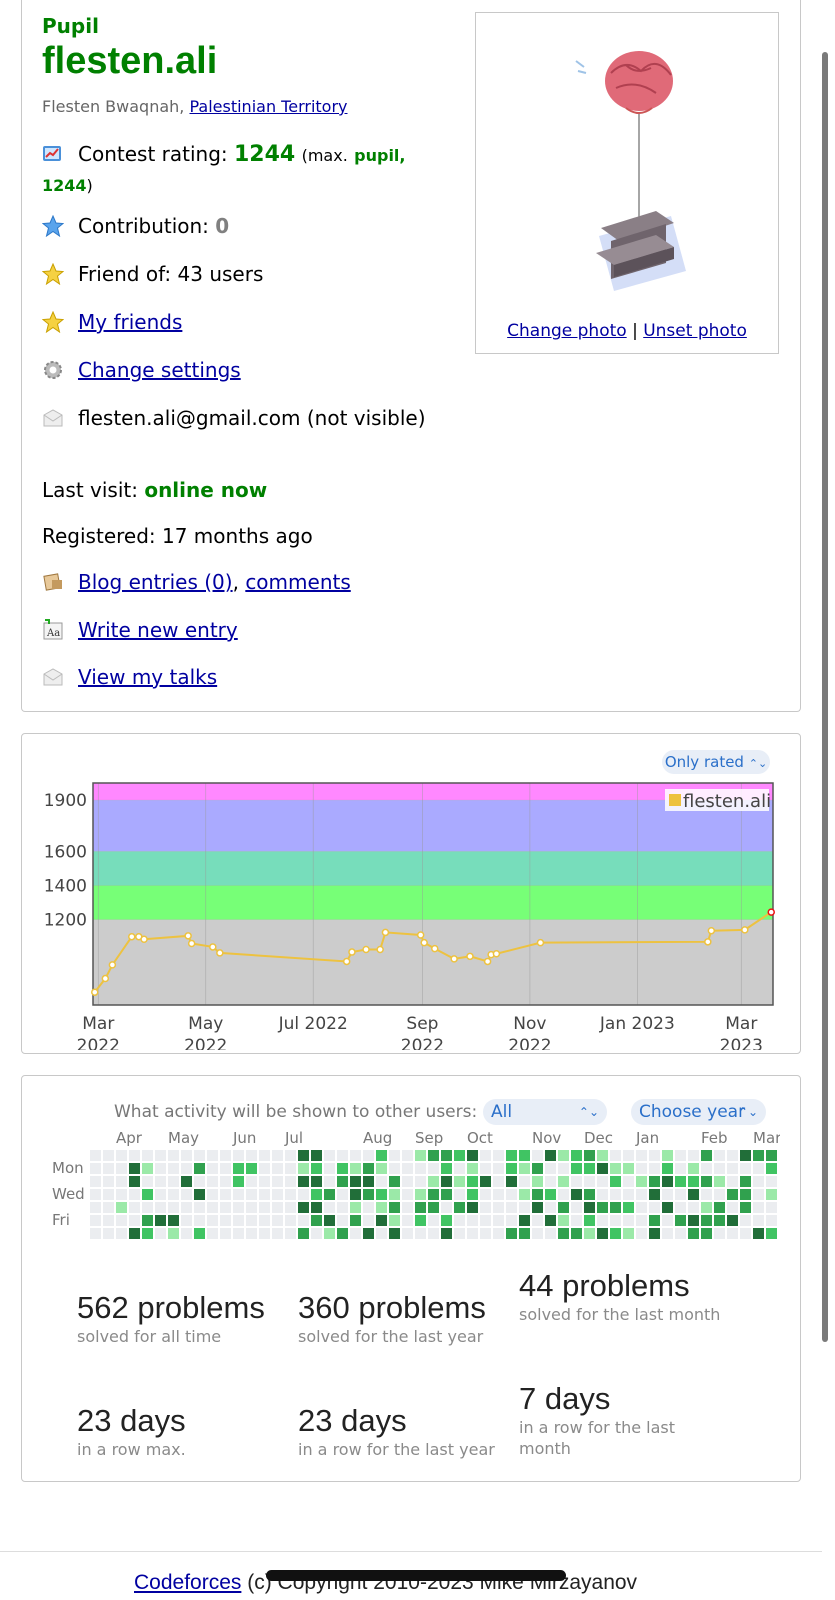 This screenshot has height=1600, width=835. What do you see at coordinates (714, 1138) in the screenshot?
I see `month-label: Feb` at bounding box center [714, 1138].